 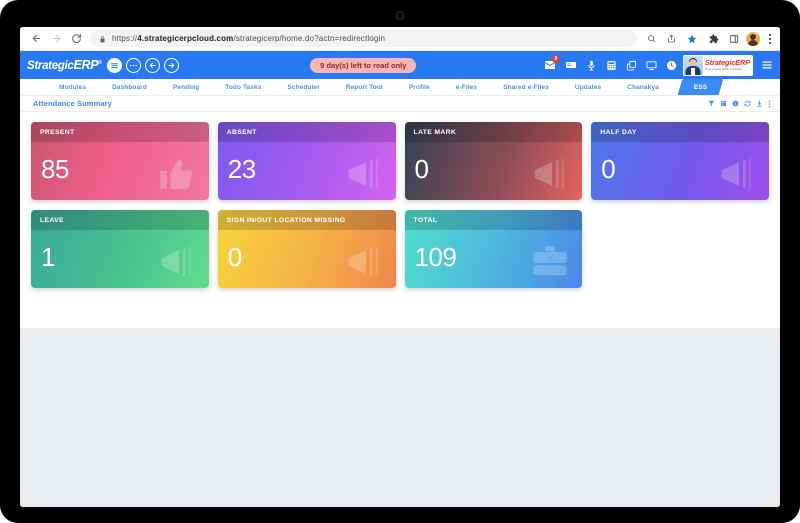 What do you see at coordinates (651, 38) in the screenshot?
I see `search-zoom-icon` at bounding box center [651, 38].